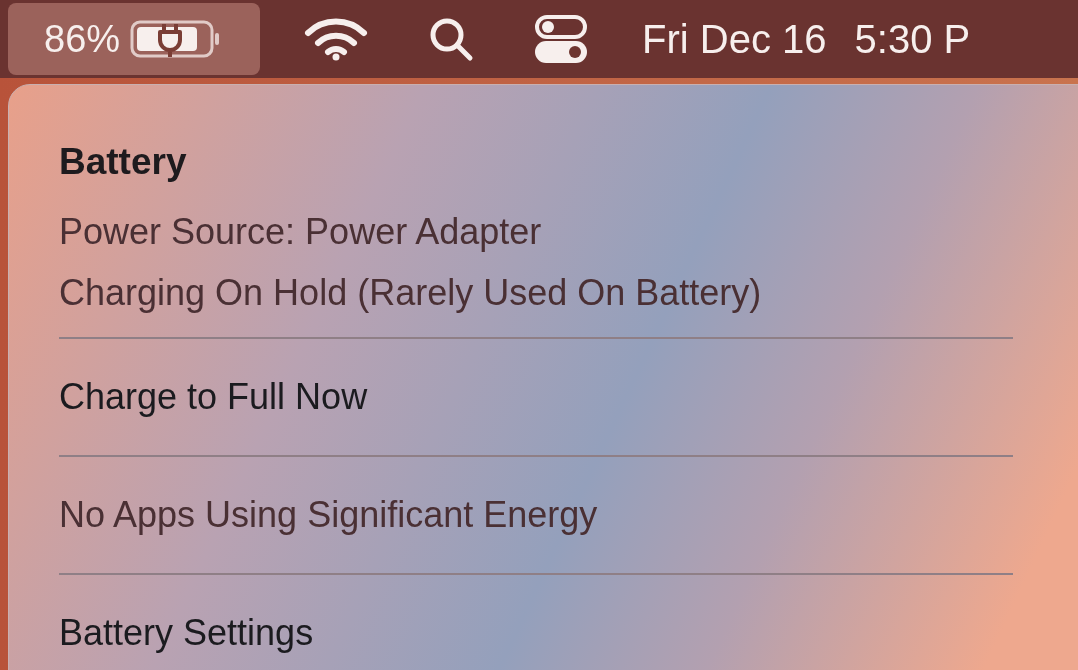 The width and height of the screenshot is (1078, 670). I want to click on menu-item: Charge to Full Now, so click(536, 397).